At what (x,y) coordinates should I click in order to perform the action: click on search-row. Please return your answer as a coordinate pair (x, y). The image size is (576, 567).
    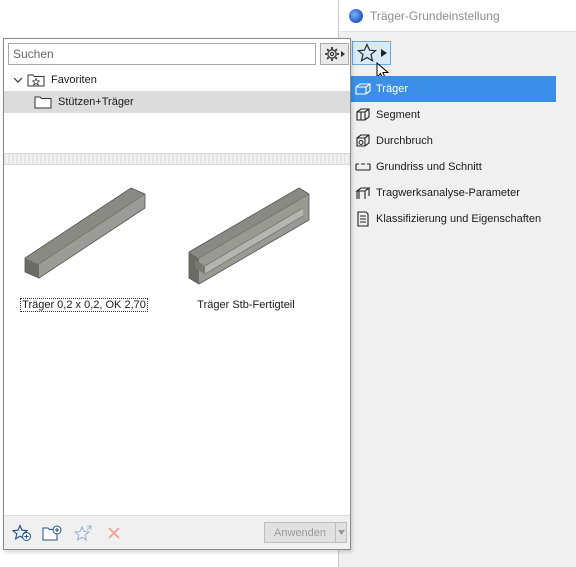
    Looking at the image, I should click on (178, 54).